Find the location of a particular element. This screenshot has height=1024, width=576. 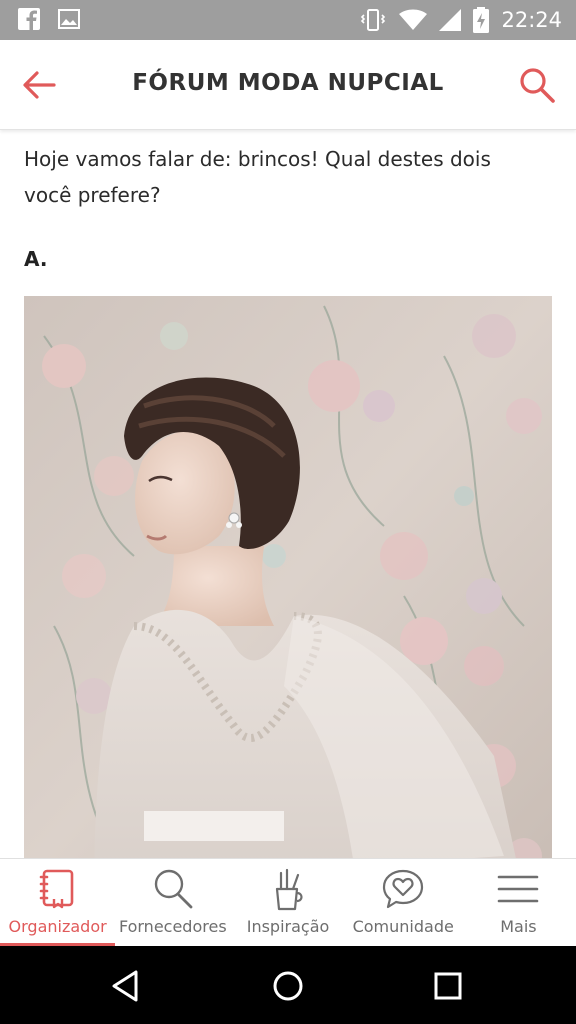

nav-item-inspiracao: Inspiração is located at coordinates (287, 902).